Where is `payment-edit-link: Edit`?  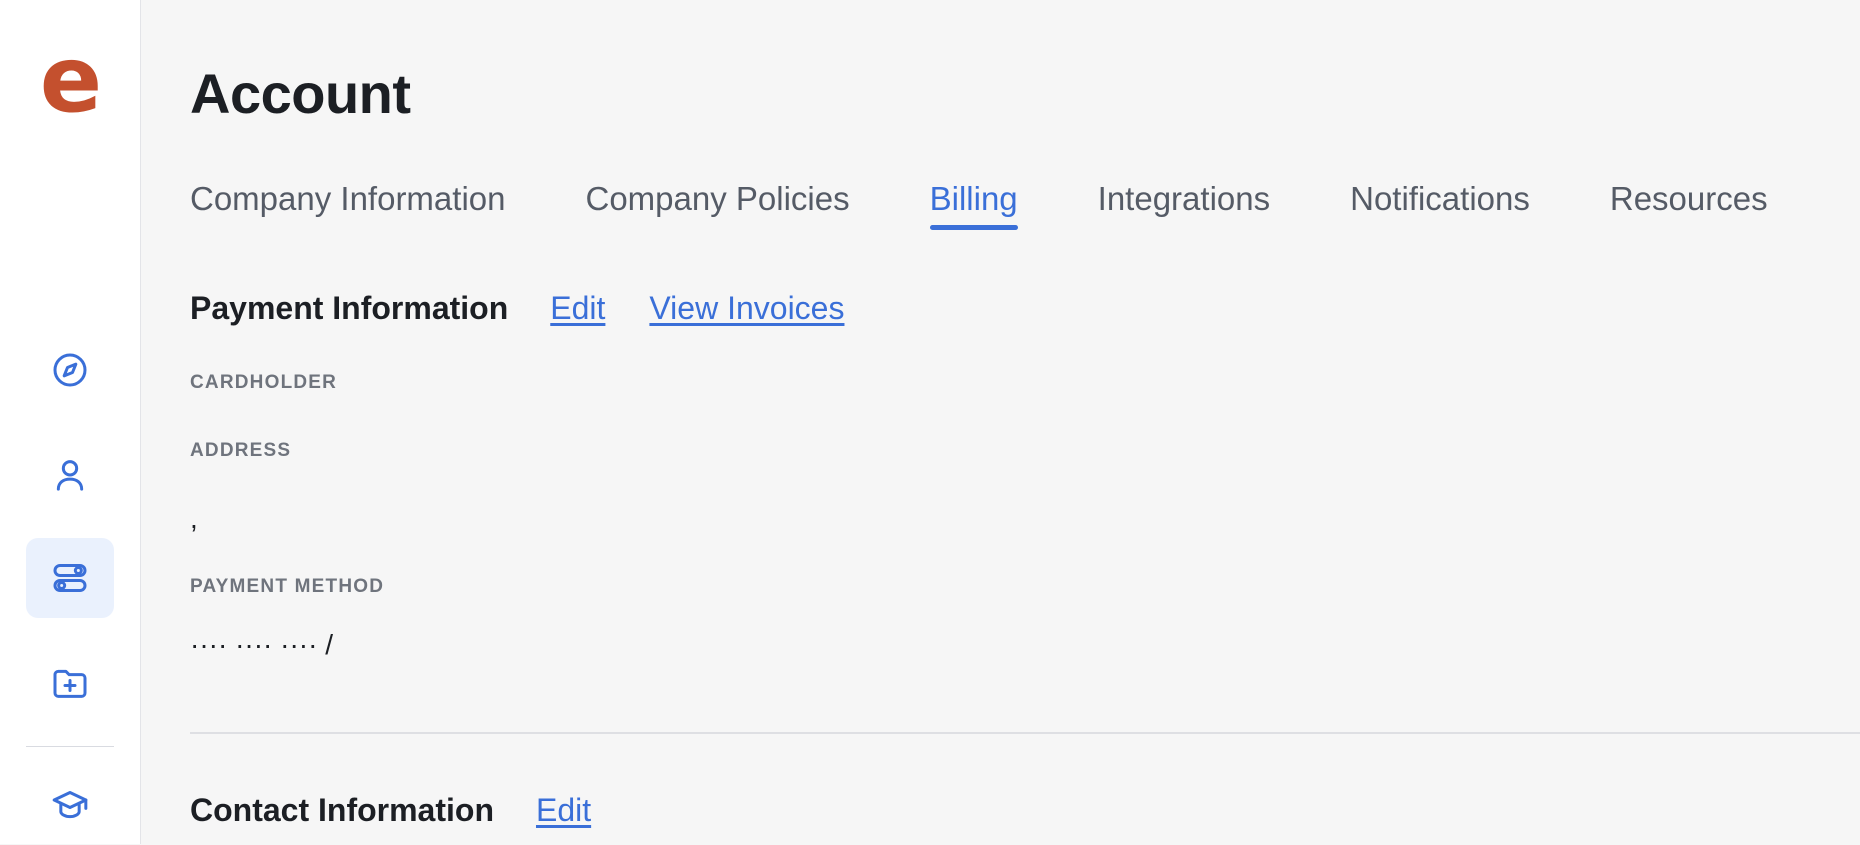
payment-edit-link: Edit is located at coordinates (577, 308).